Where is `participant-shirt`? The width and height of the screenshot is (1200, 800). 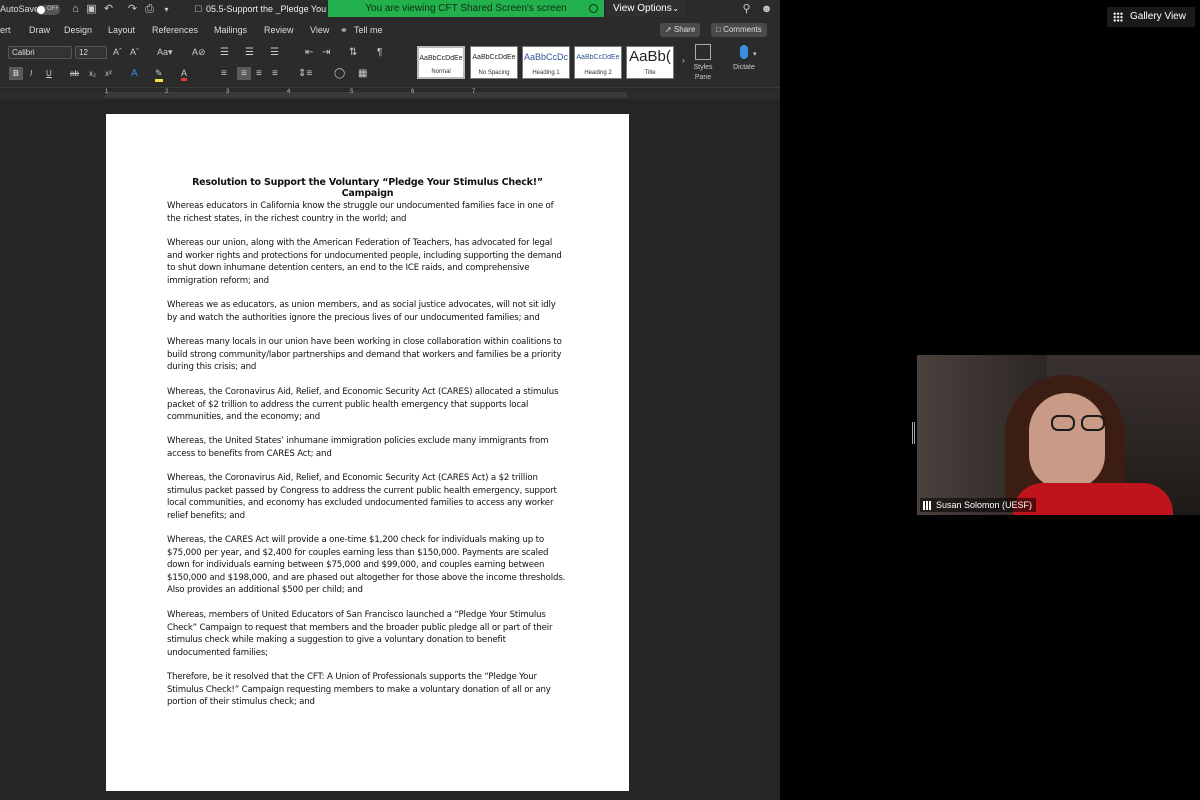
participant-shirt is located at coordinates (1093, 499).